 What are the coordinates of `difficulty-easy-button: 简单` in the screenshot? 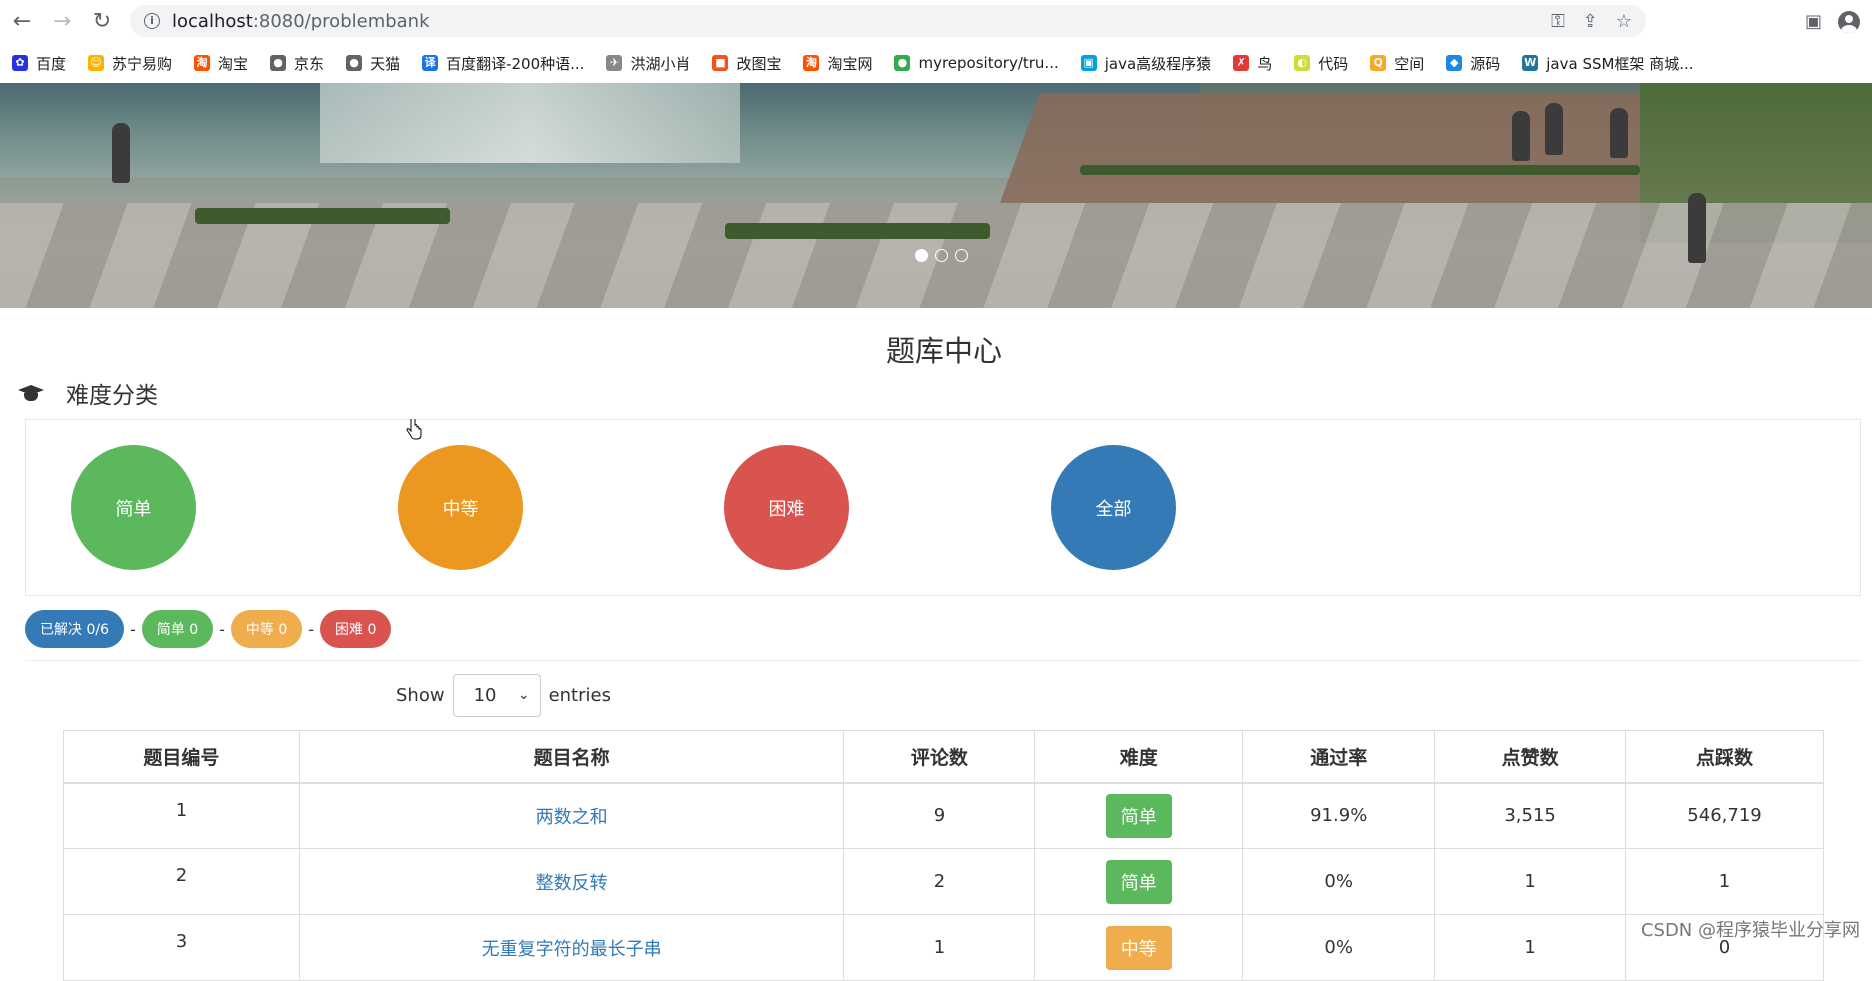 It's located at (133, 507).